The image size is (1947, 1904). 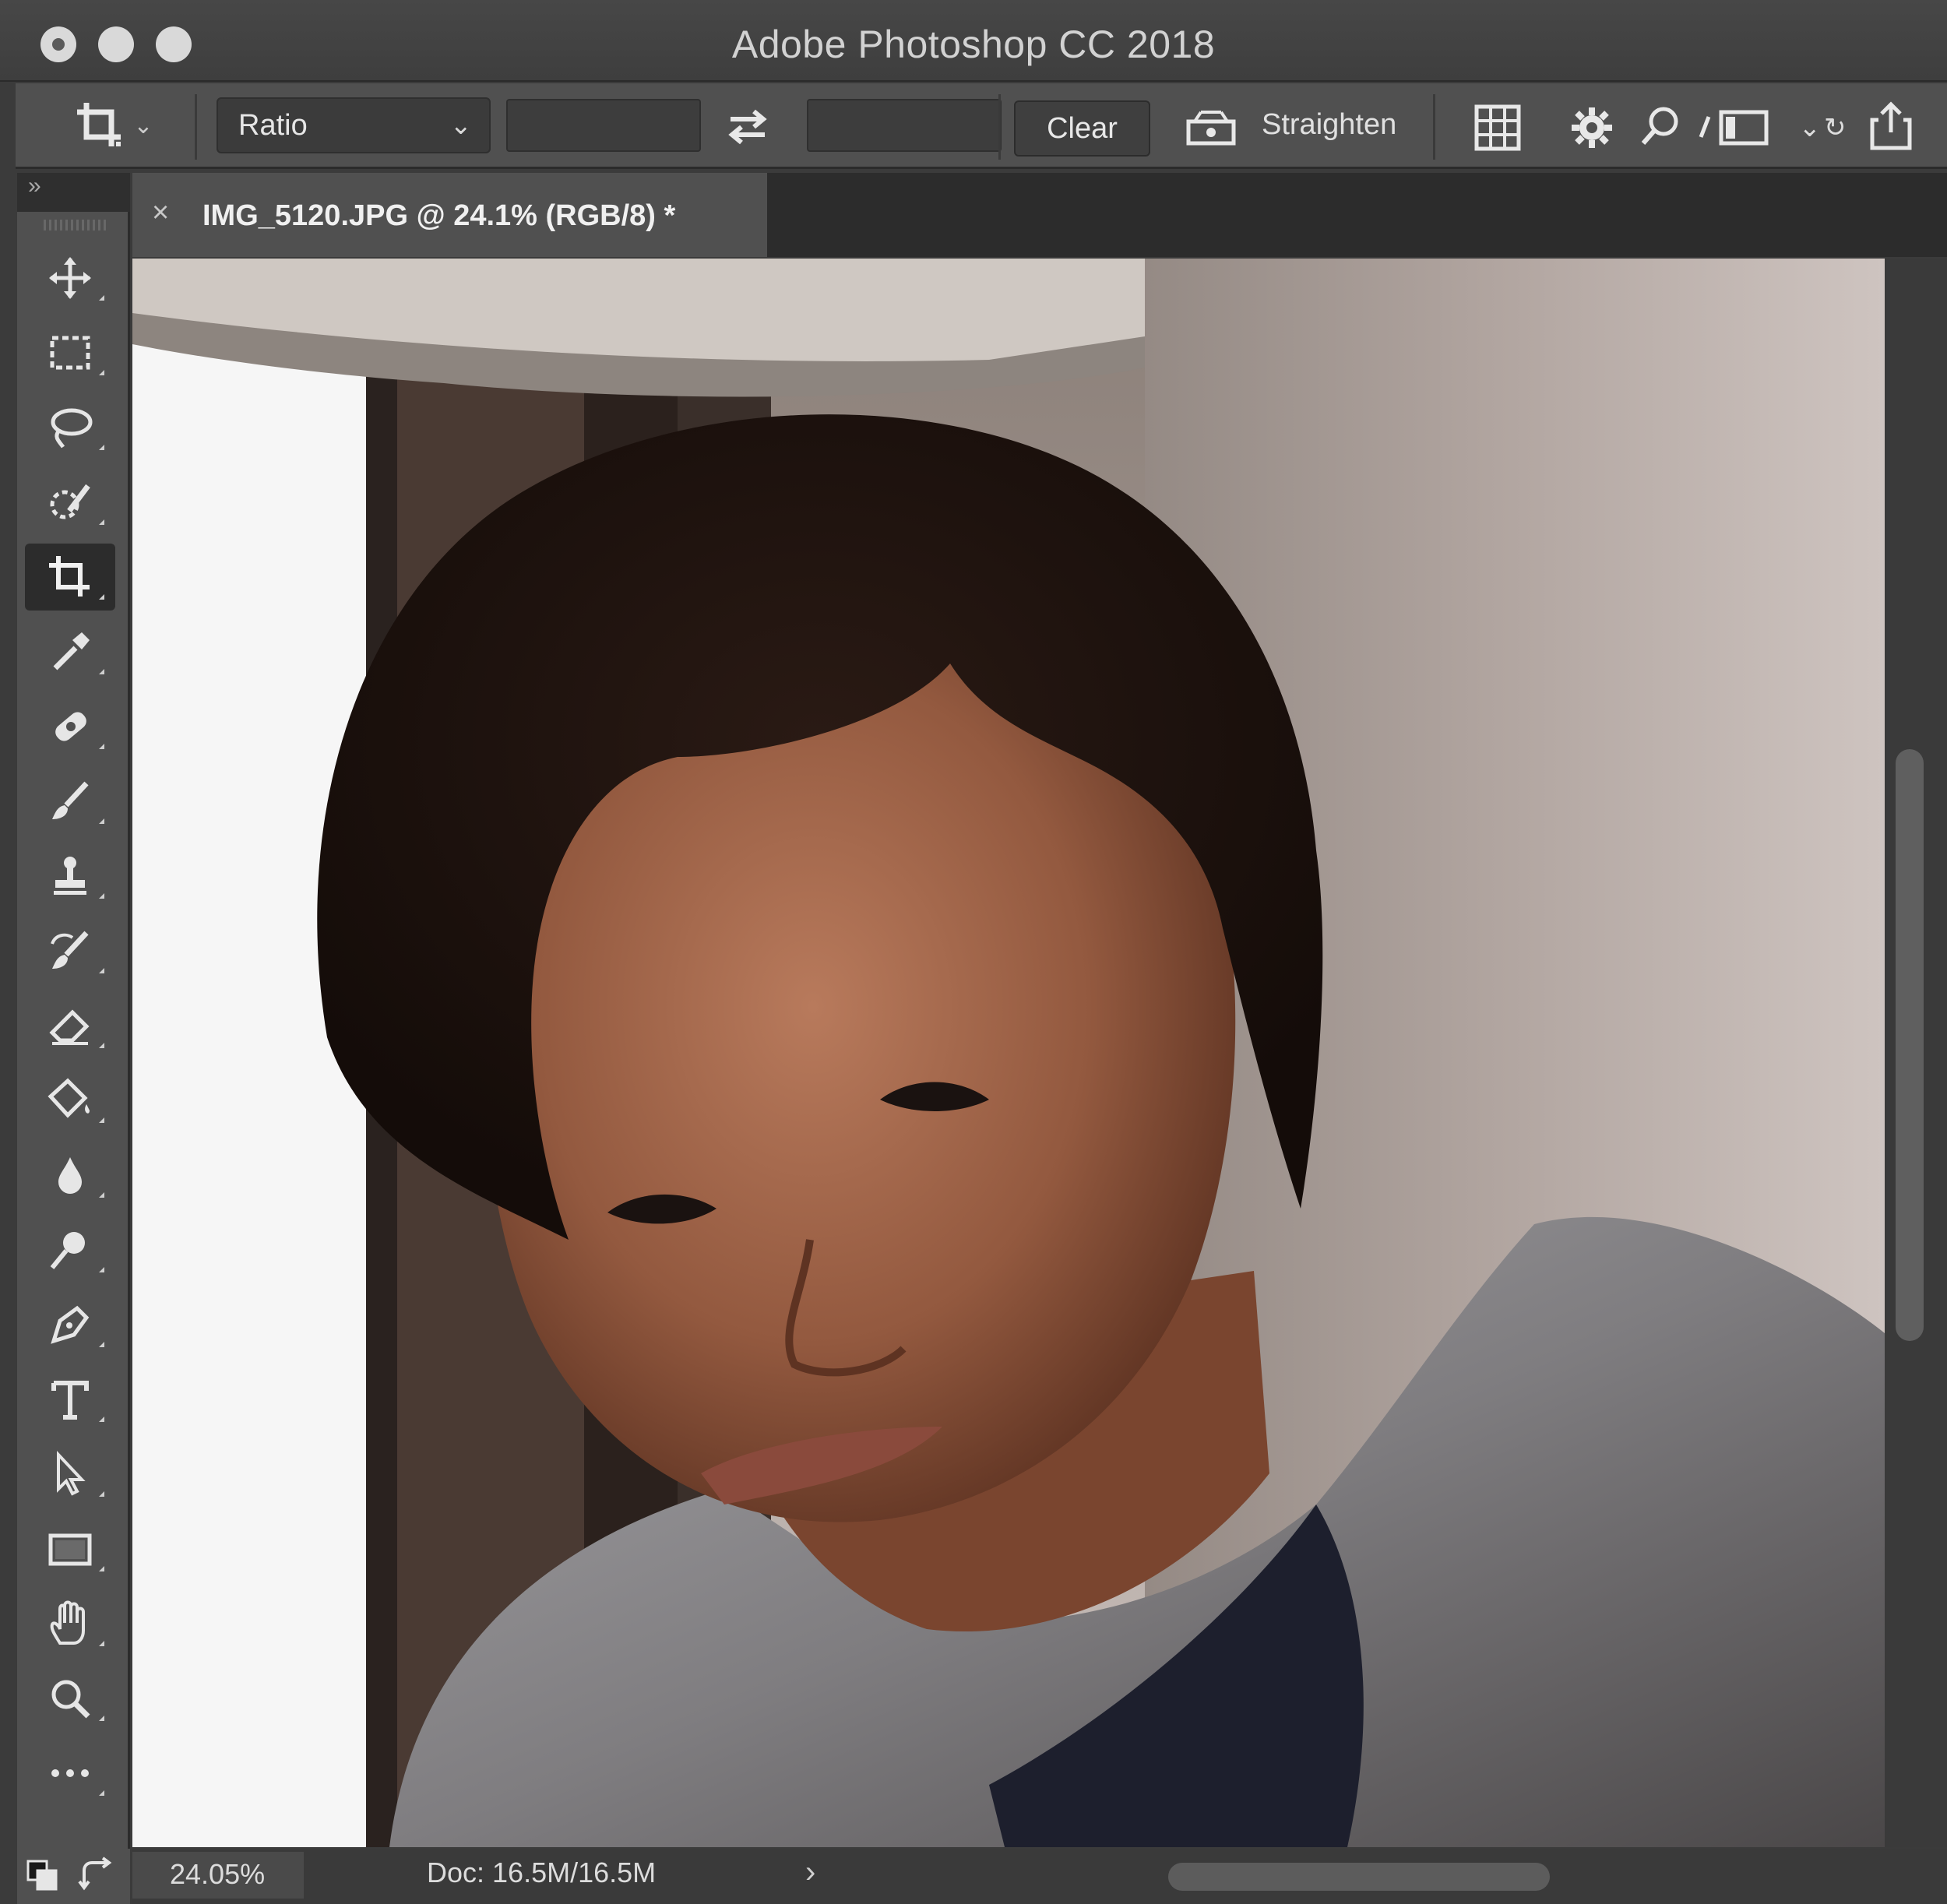 I want to click on vertical-scroll-thumb, so click(x=1910, y=1045).